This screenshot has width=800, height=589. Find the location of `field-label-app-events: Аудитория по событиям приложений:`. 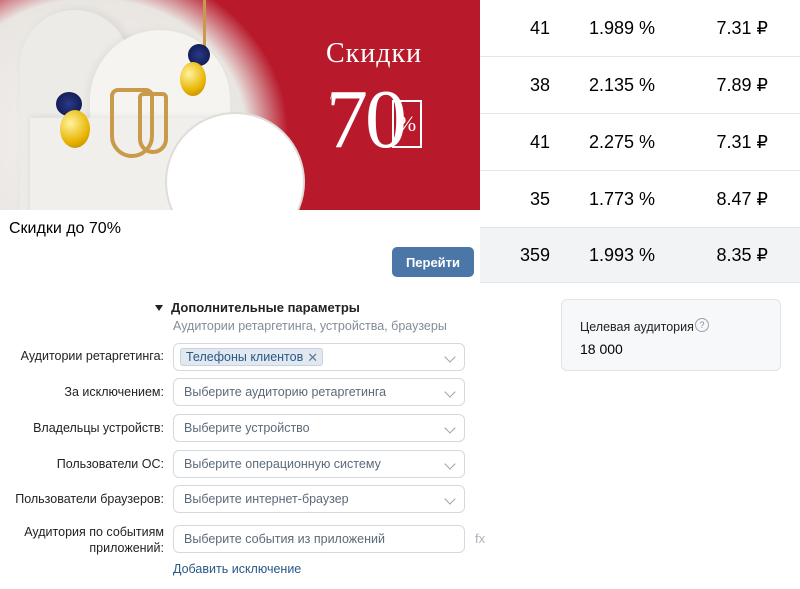

field-label-app-events: Аудитория по событиям приложений: is located at coordinates (94, 540).